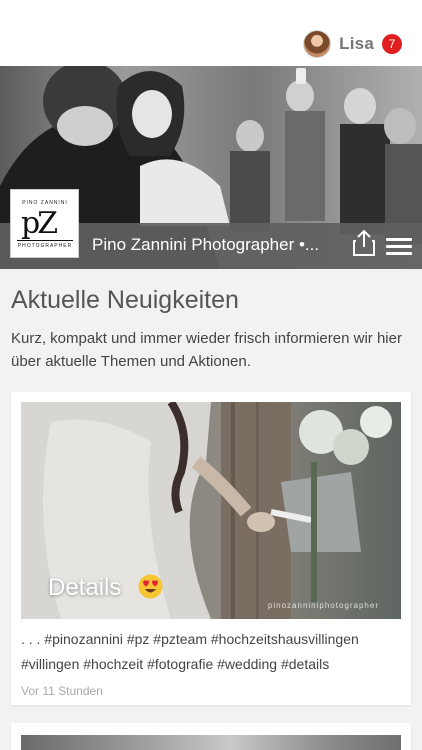 The height and width of the screenshot is (750, 422). Describe the element at coordinates (85, 587) in the screenshot. I see `news-card-caption: Details` at that location.